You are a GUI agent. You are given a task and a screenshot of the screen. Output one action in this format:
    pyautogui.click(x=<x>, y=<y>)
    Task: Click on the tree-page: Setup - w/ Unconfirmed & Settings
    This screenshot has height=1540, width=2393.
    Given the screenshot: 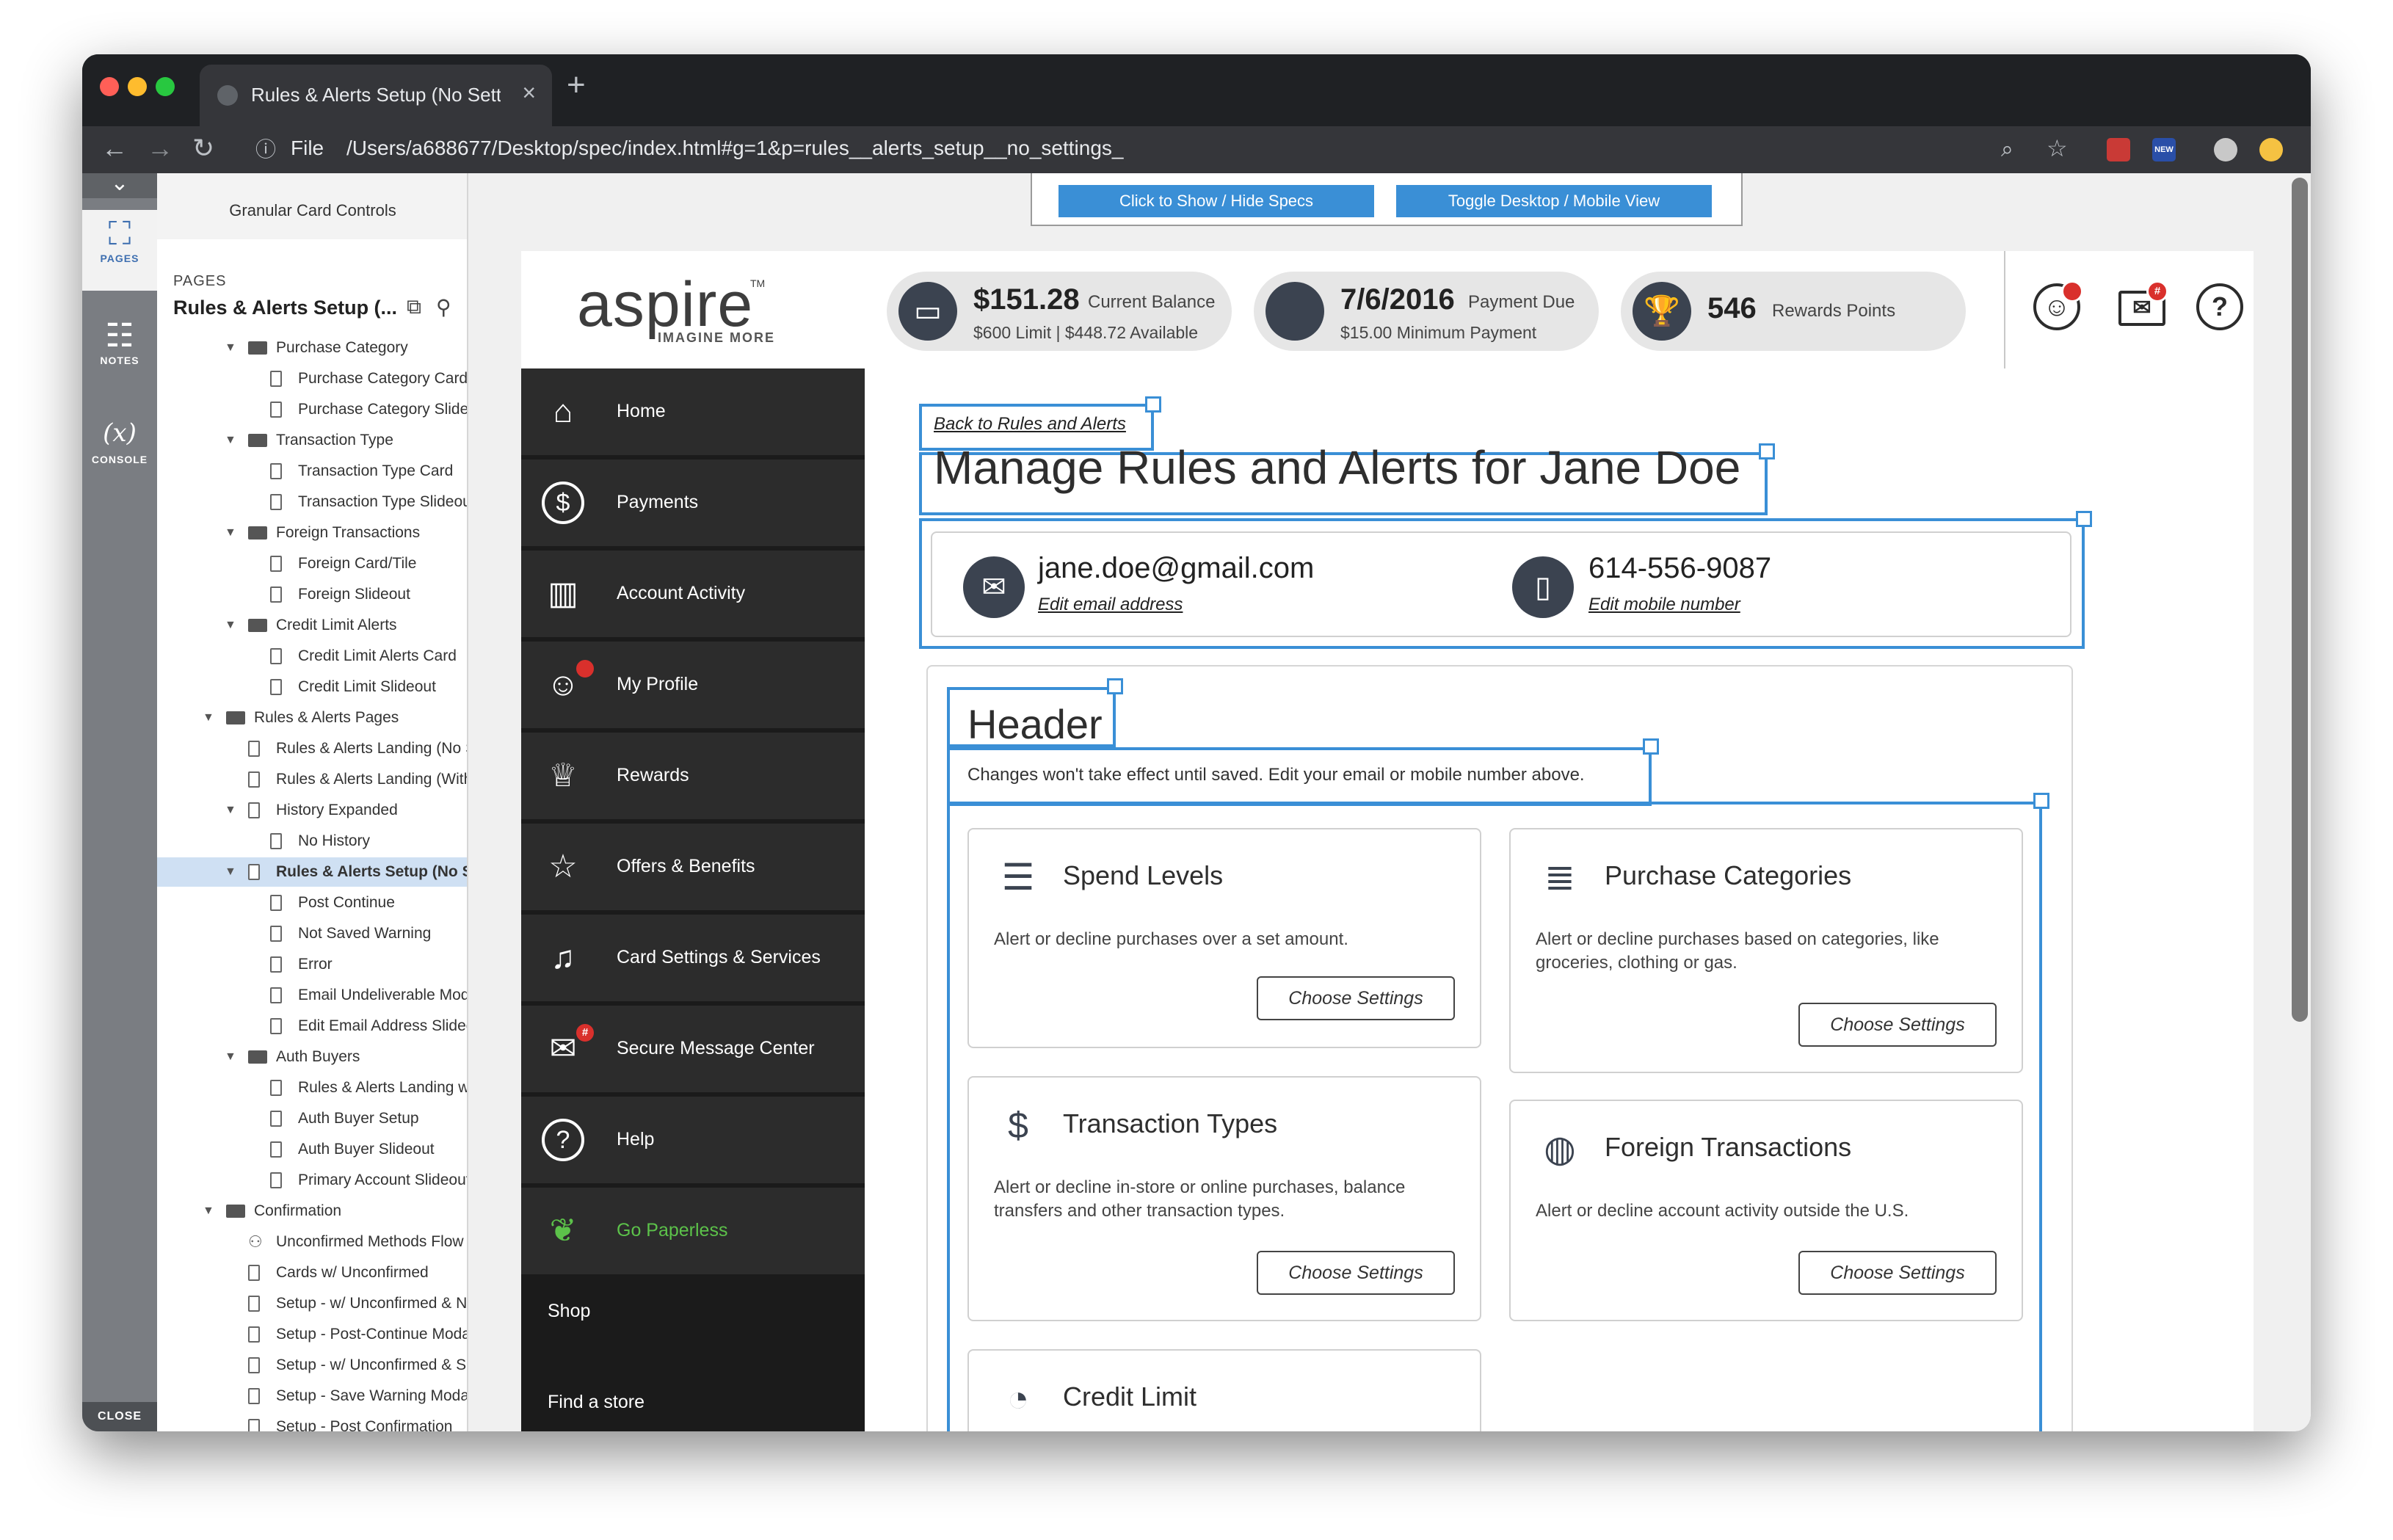 What is the action you would take?
    pyautogui.click(x=312, y=1366)
    